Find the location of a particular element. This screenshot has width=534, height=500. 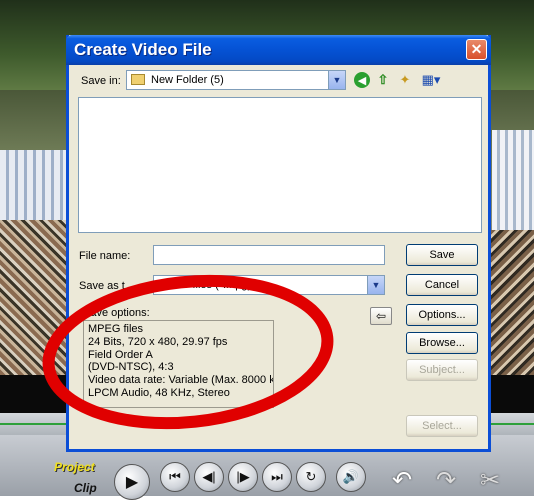

step-forward-icon: |▶ is located at coordinates (243, 476).